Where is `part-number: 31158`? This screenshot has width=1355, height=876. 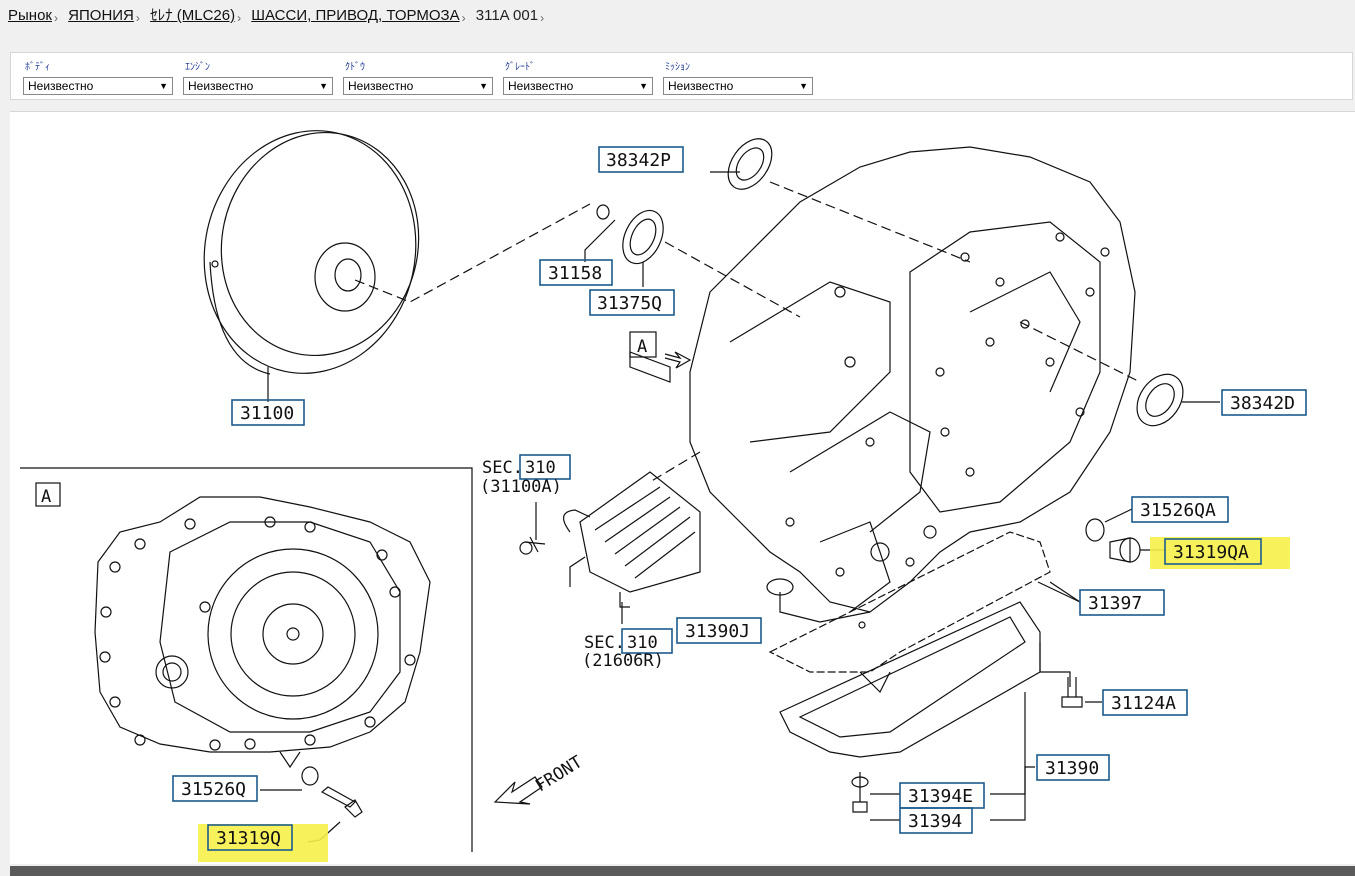 part-number: 31158 is located at coordinates (575, 273).